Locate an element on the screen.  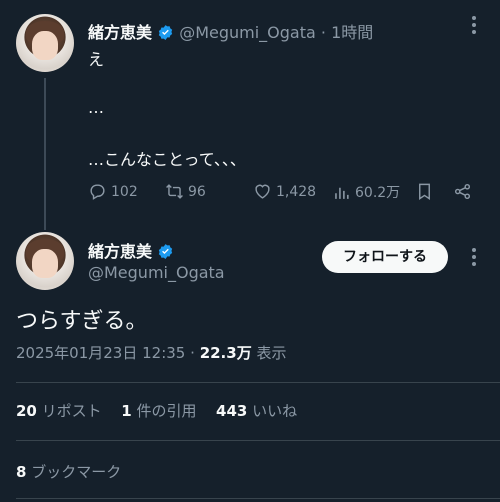
retweet-action: 96 is located at coordinates (185, 191).